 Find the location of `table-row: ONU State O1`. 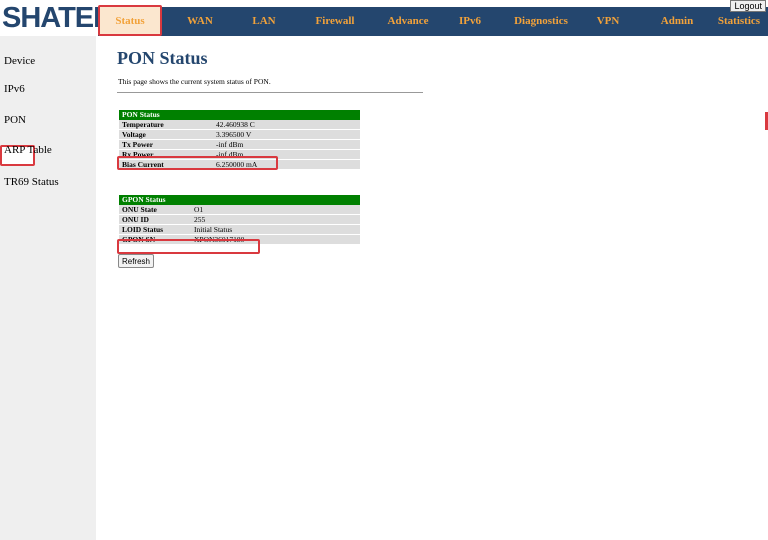

table-row: ONU State O1 is located at coordinates (239, 210).